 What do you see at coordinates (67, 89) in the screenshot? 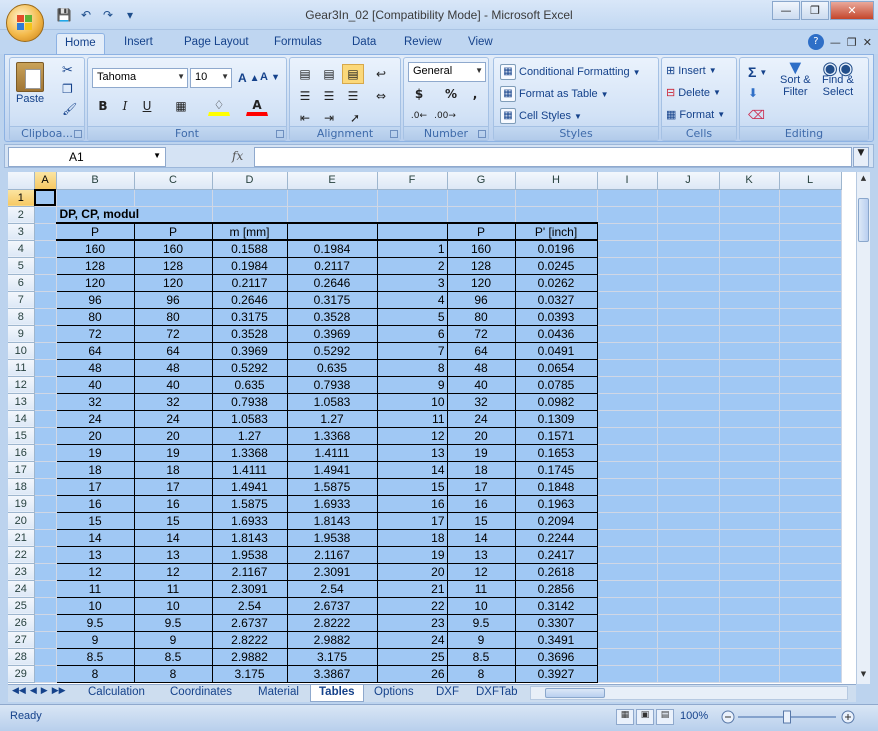
I see `copy-icon: ❐` at bounding box center [67, 89].